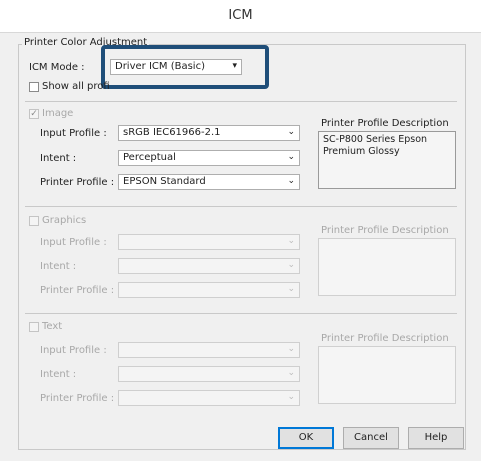  Describe the element at coordinates (385, 230) in the screenshot. I see `graphics-profile-description-label: Printer Profile Description` at that location.